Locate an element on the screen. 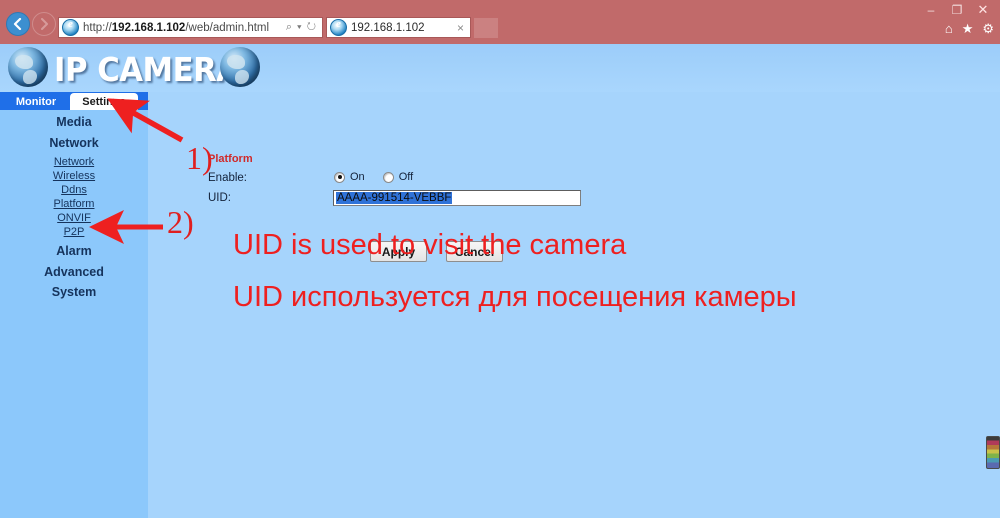 Image resolution: width=1000 pixels, height=518 pixels. sidebar-item-system: System is located at coordinates (74, 292).